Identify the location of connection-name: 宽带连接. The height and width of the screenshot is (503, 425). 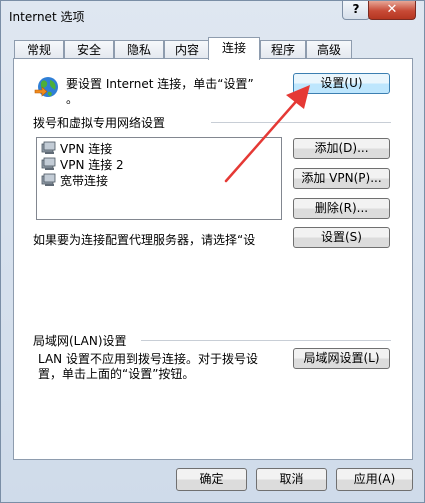
(84, 181).